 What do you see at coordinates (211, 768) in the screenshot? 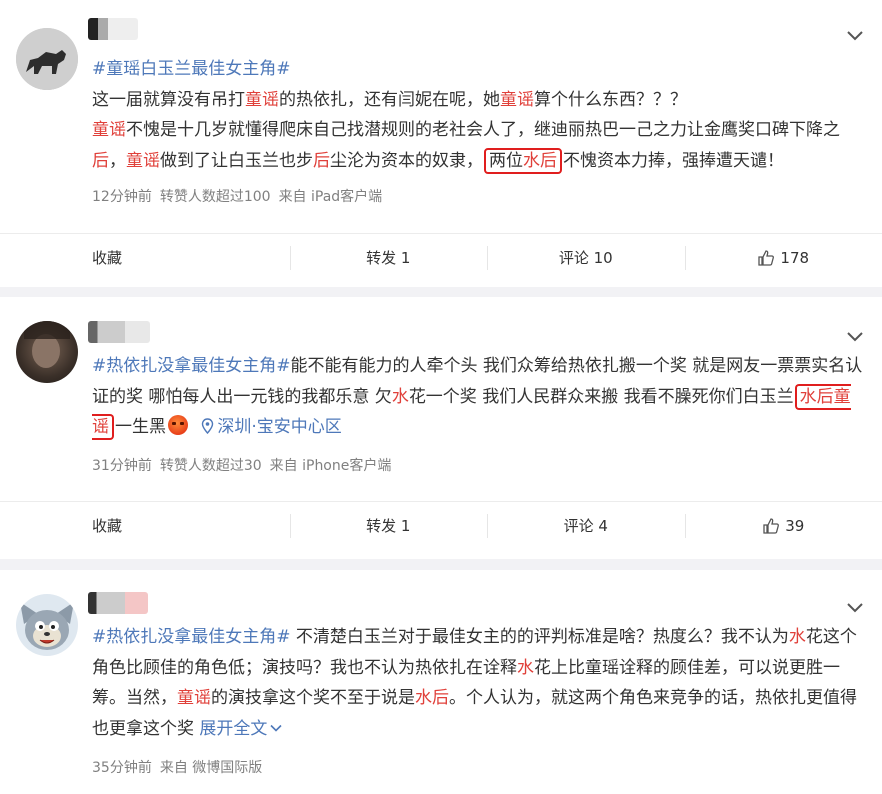
I see `post-source: 来自 微博国际版` at bounding box center [211, 768].